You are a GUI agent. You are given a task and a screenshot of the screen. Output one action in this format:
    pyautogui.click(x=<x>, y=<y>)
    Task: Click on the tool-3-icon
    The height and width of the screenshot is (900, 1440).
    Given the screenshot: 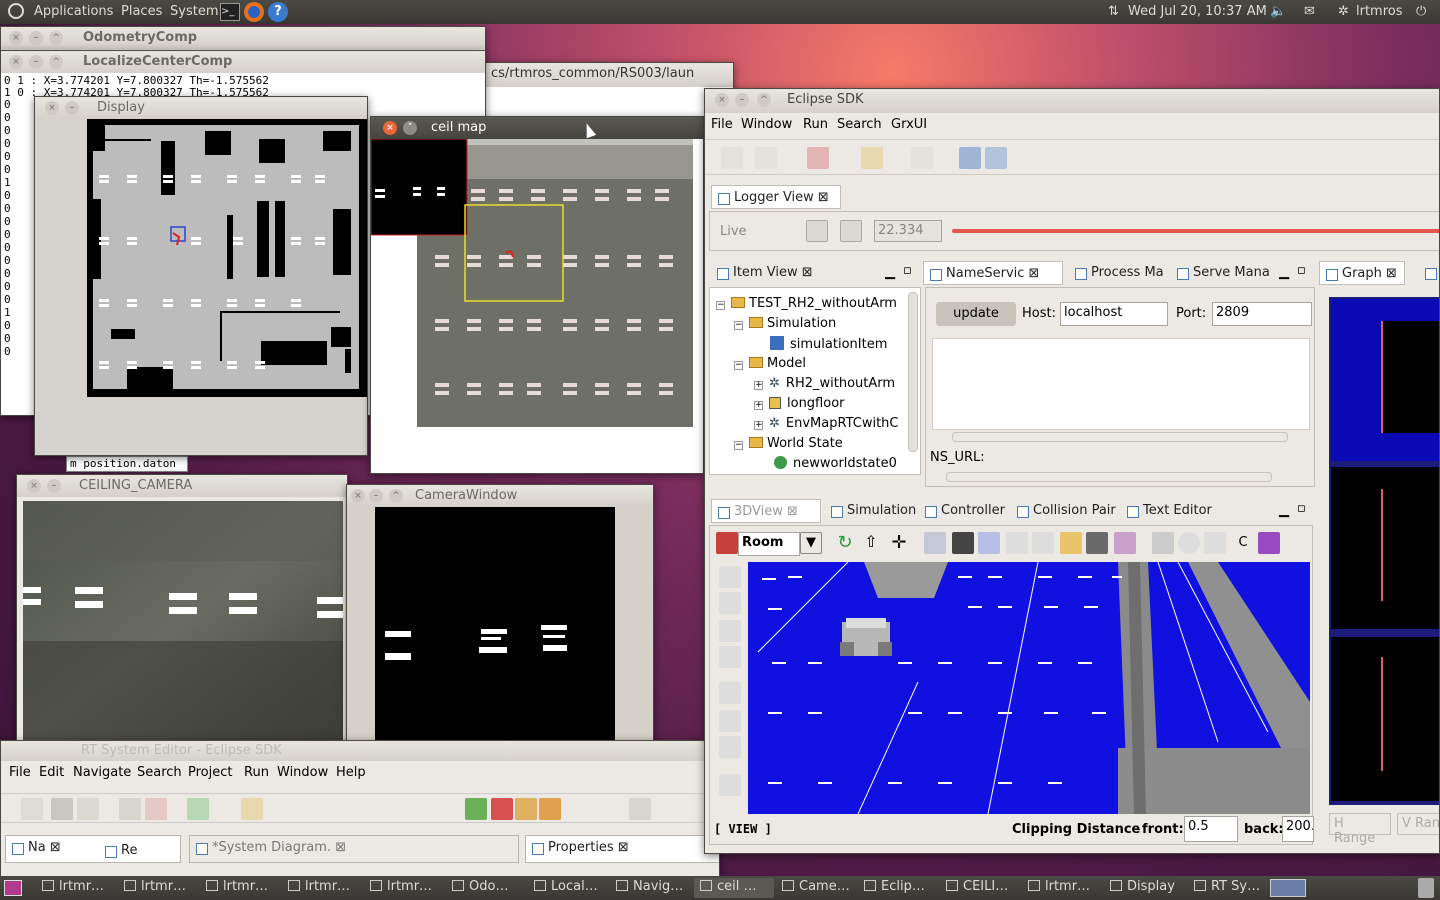 What is the action you would take?
    pyautogui.click(x=989, y=543)
    